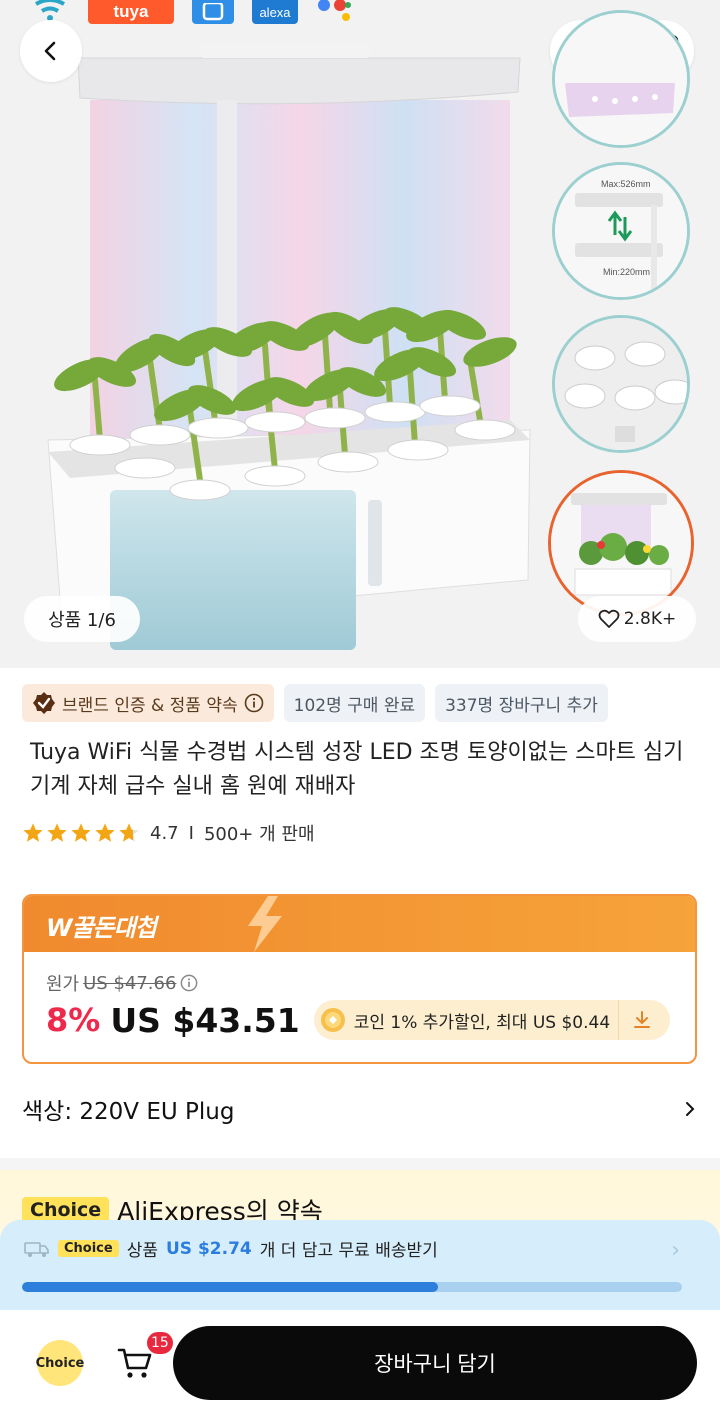  I want to click on badge-row: 브랜드 인증 & 정품 약속 102명 구매 완료 337명 장바구니 추가, so click(315, 703).